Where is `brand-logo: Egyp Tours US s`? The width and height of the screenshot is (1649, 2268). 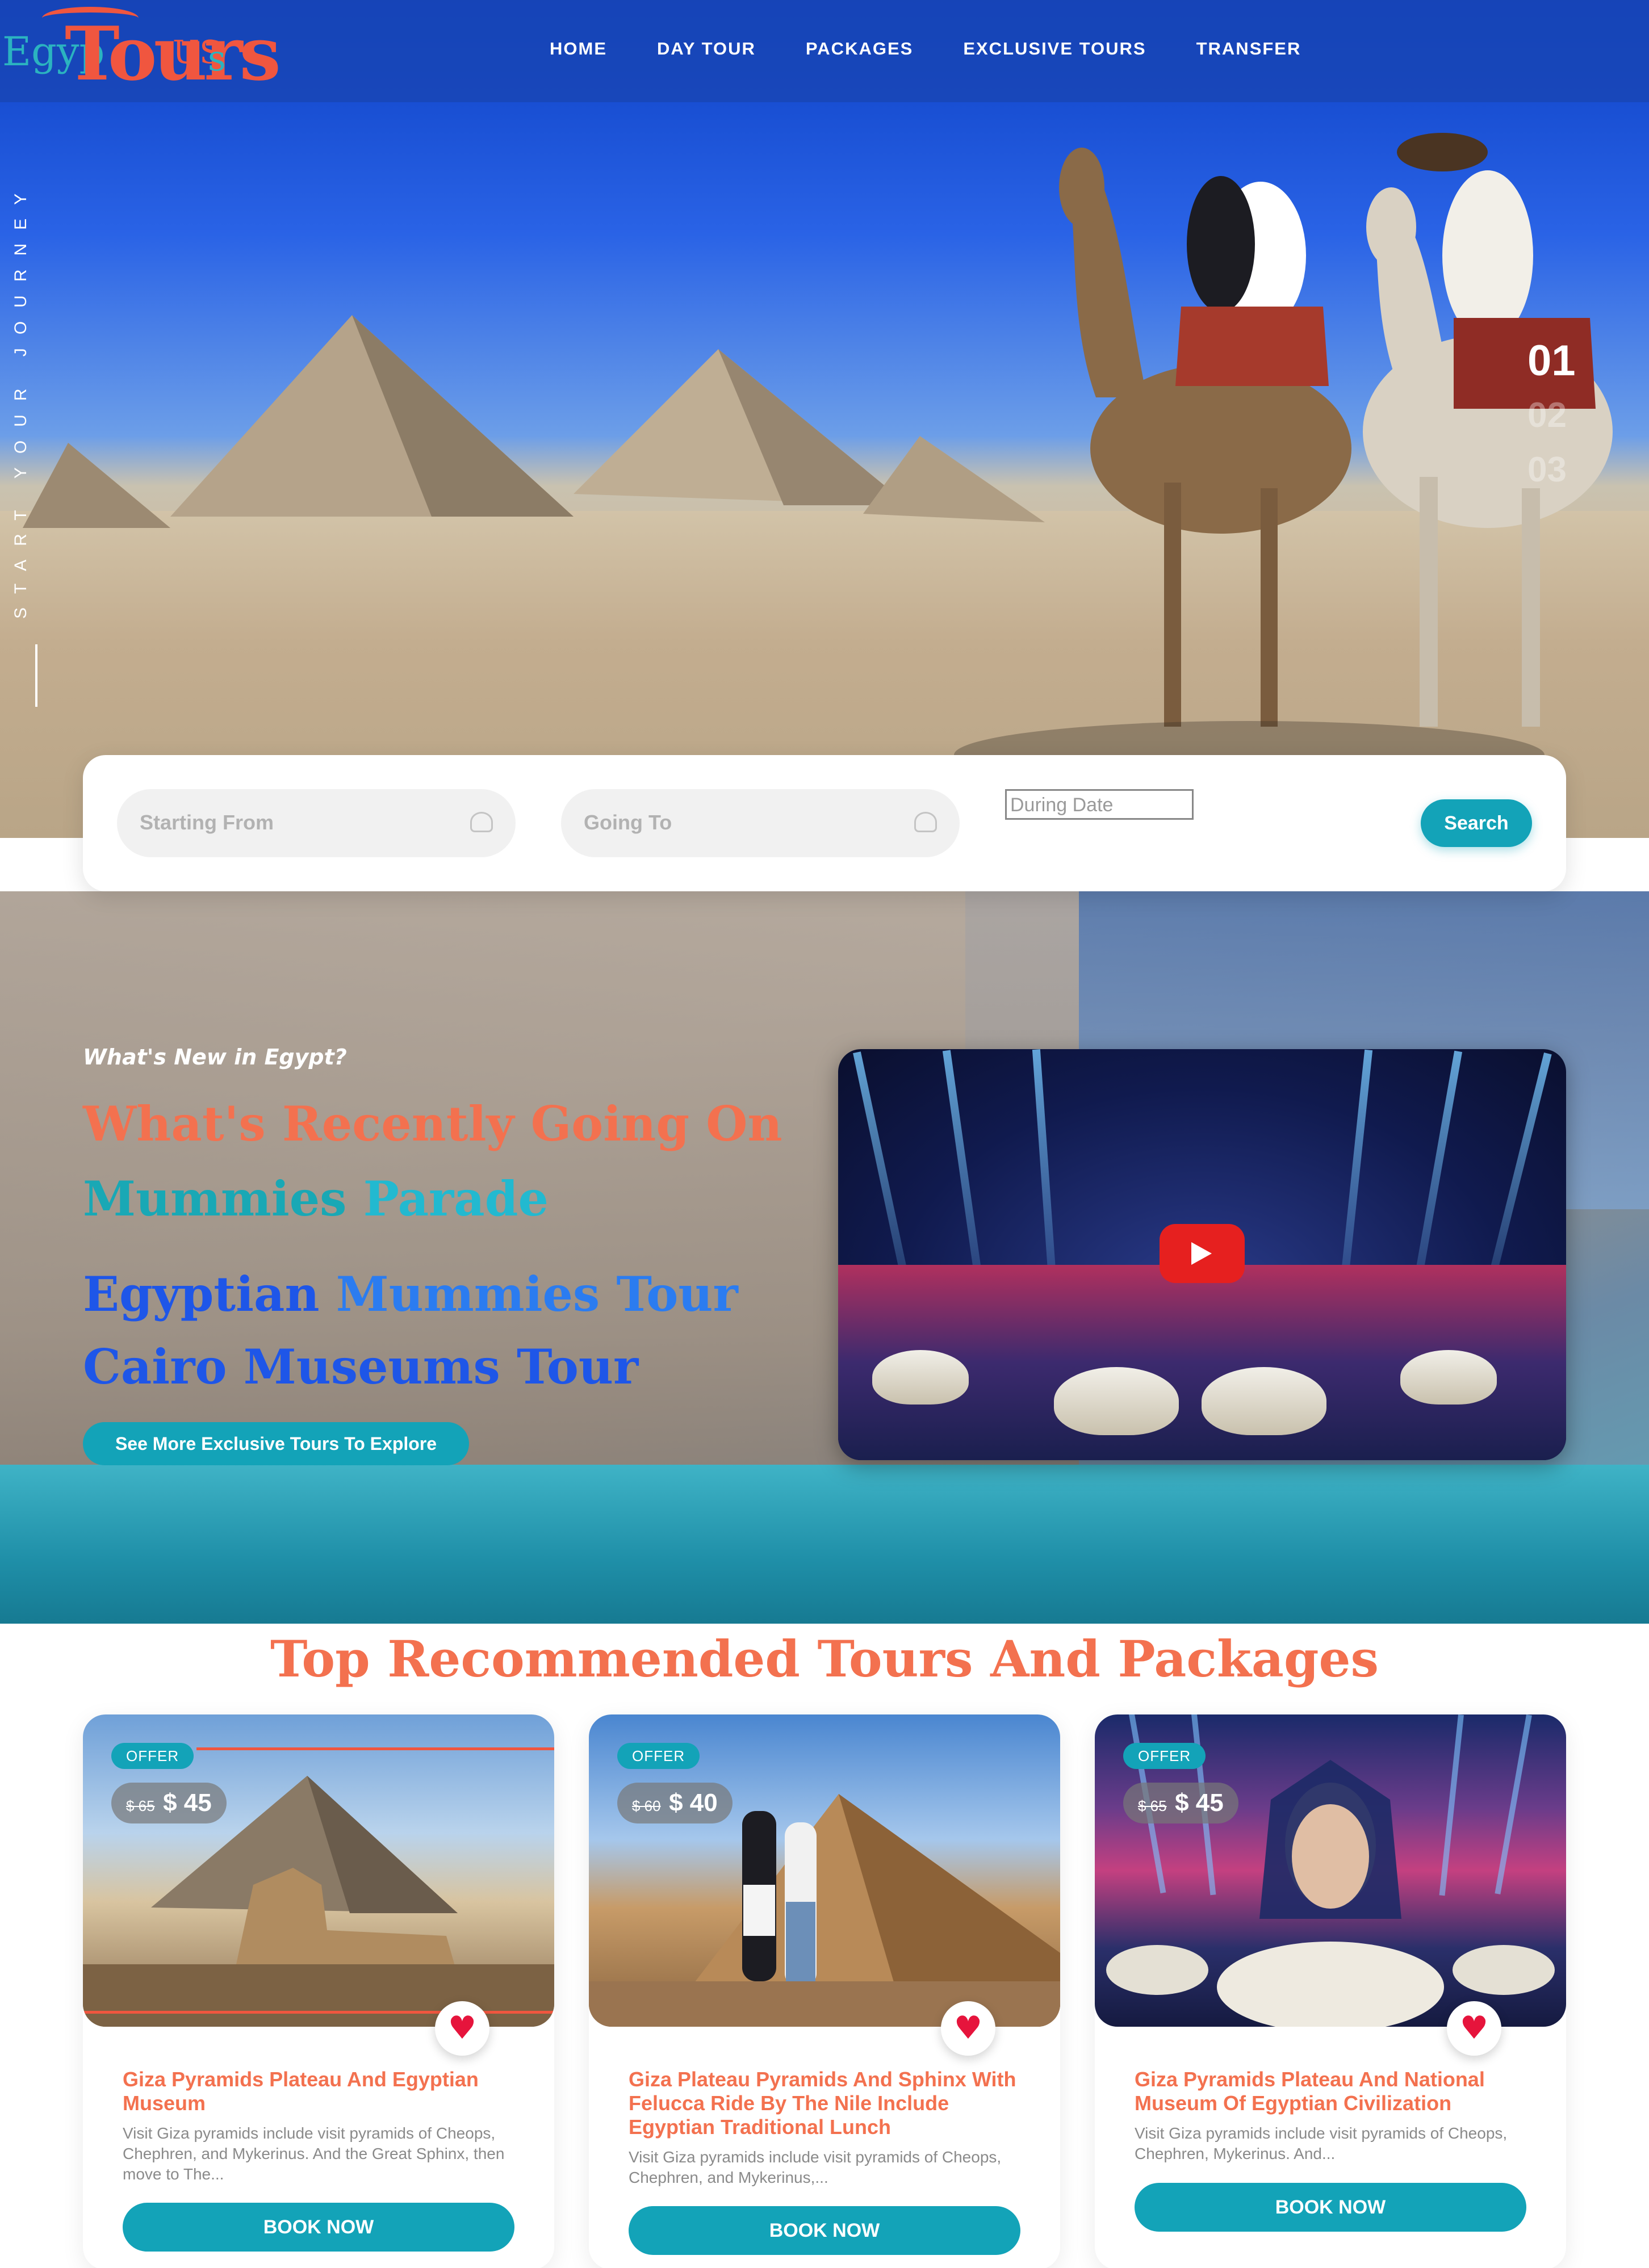 brand-logo: Egyp Tours US s is located at coordinates (141, 51).